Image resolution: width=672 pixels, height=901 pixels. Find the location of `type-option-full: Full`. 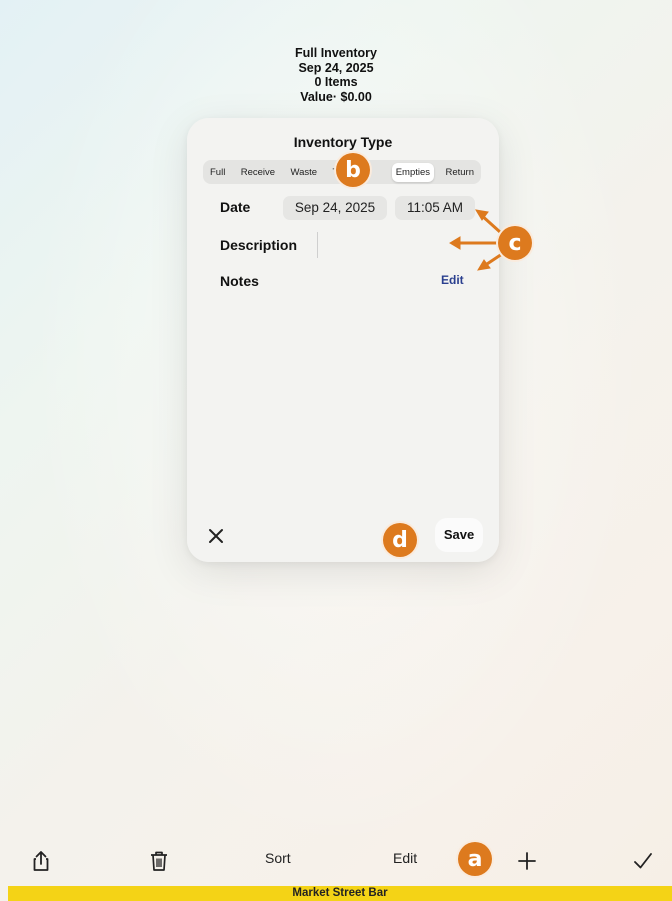

type-option-full: Full is located at coordinates (217, 172).